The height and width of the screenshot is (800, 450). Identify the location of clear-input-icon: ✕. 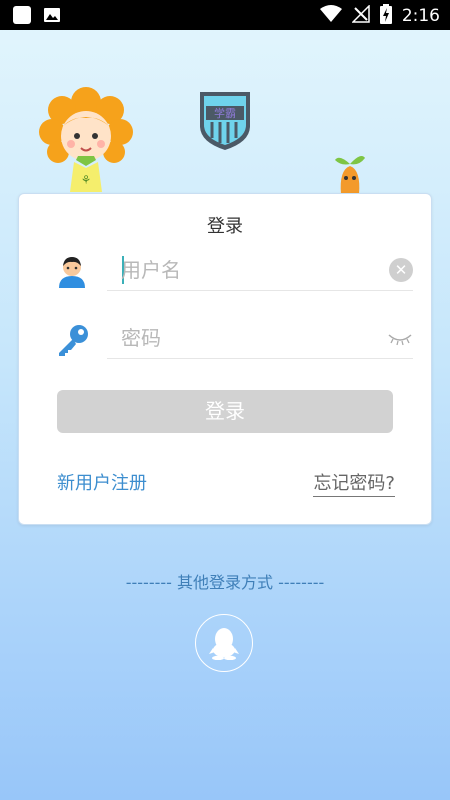
(401, 270).